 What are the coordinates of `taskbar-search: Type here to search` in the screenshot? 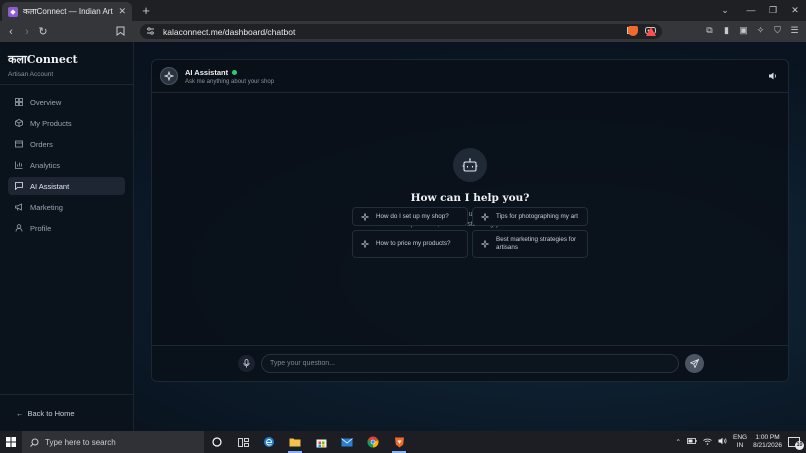 It's located at (113, 442).